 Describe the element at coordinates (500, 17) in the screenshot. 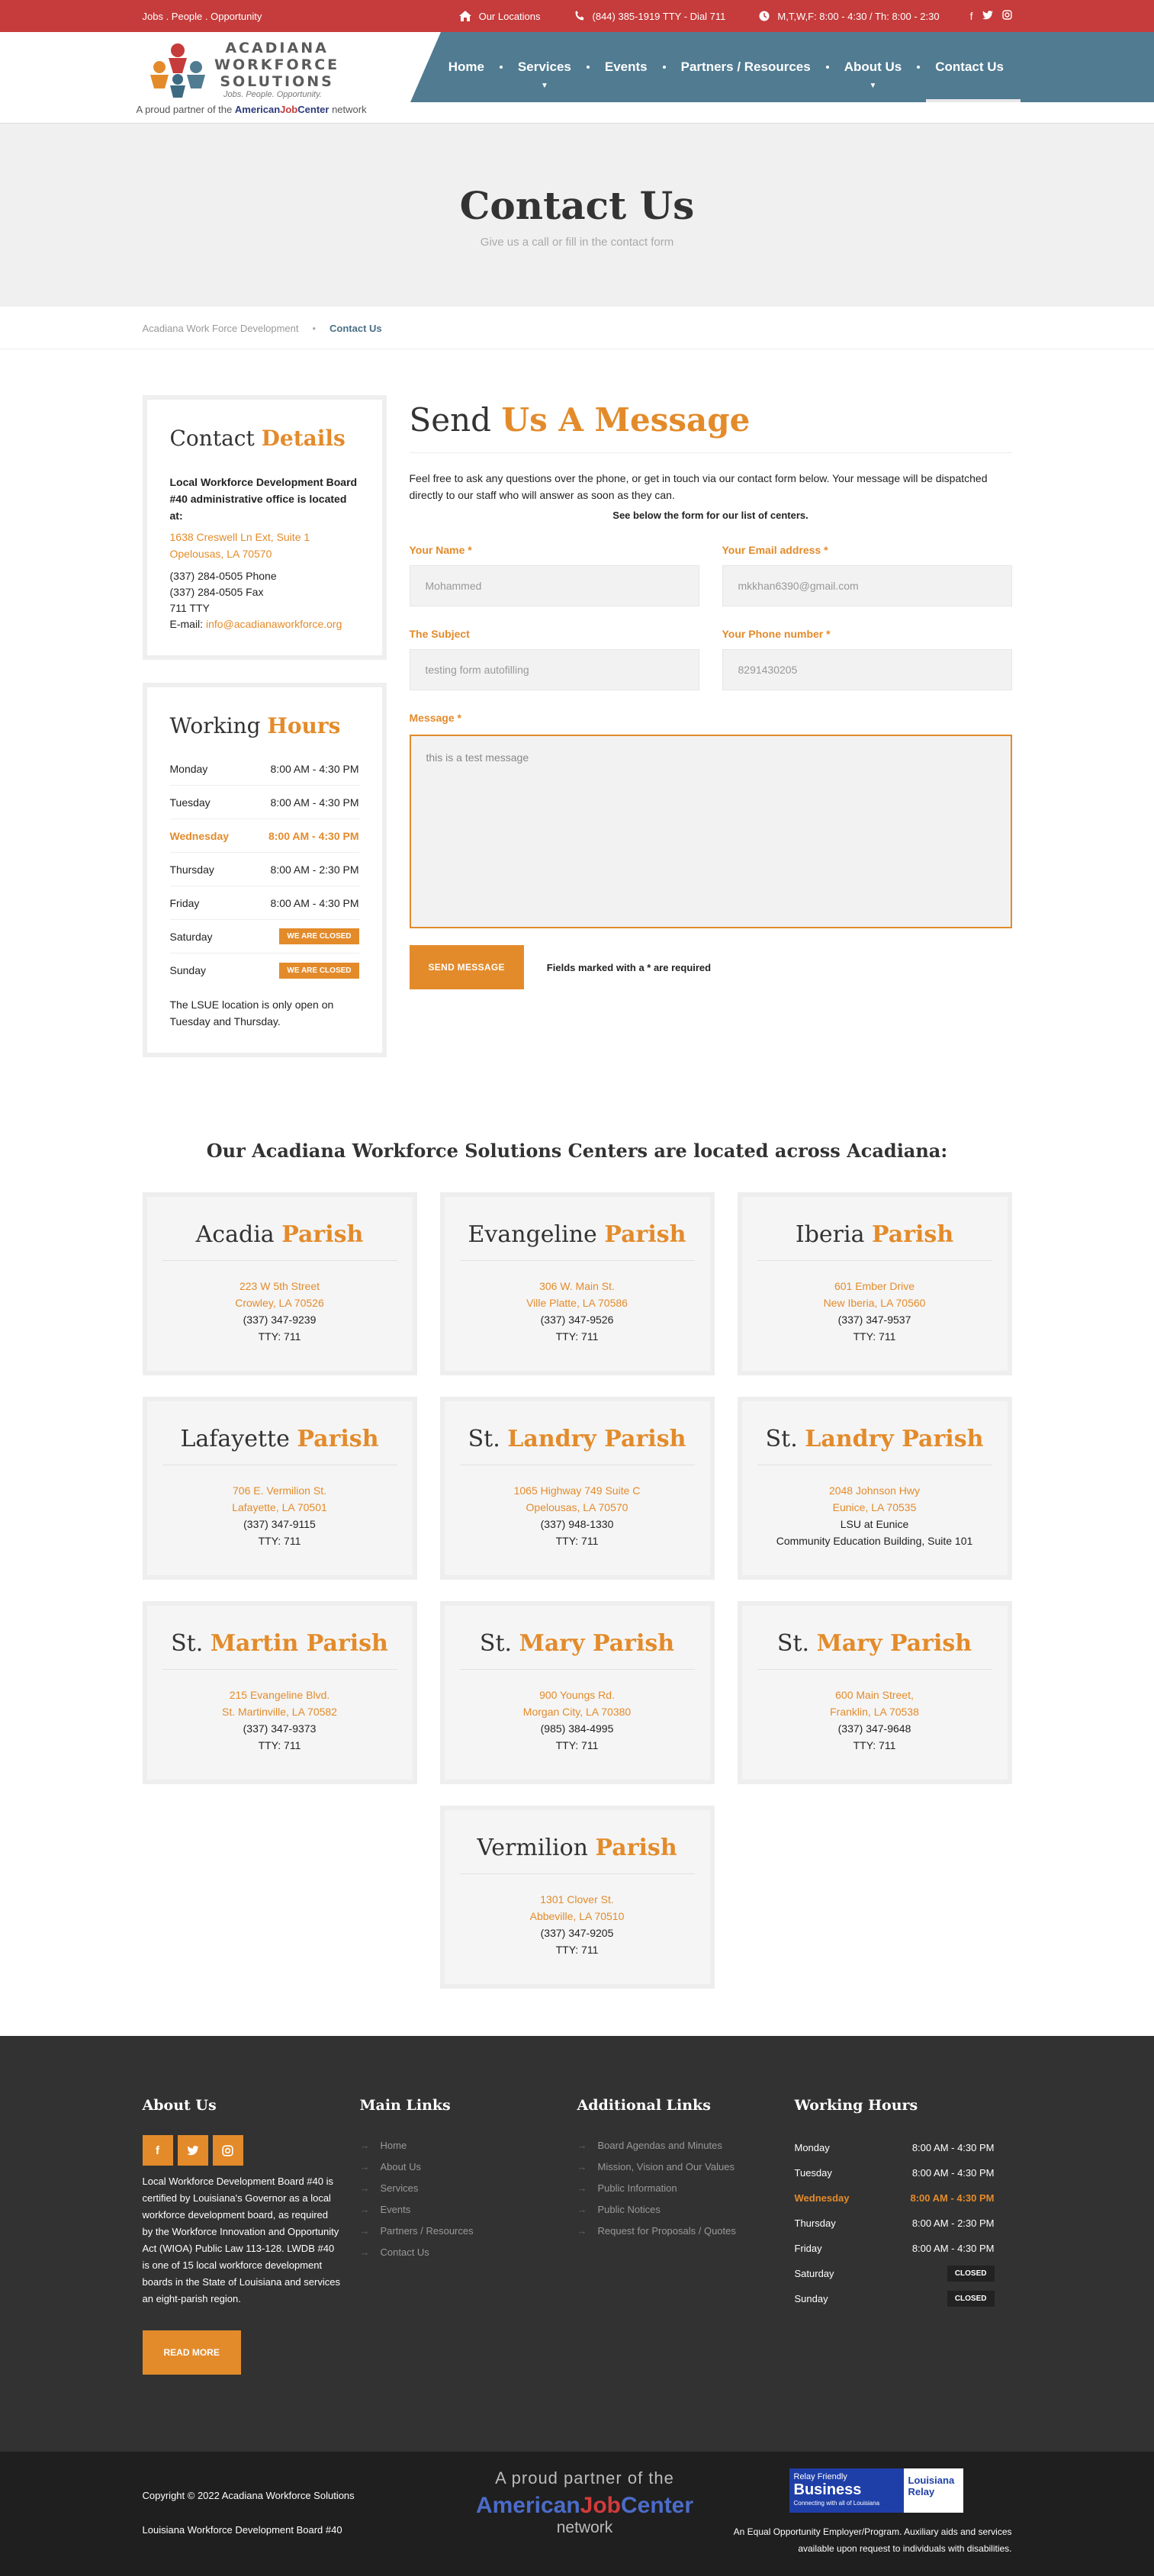

I see `locations-link: Our Locations` at that location.